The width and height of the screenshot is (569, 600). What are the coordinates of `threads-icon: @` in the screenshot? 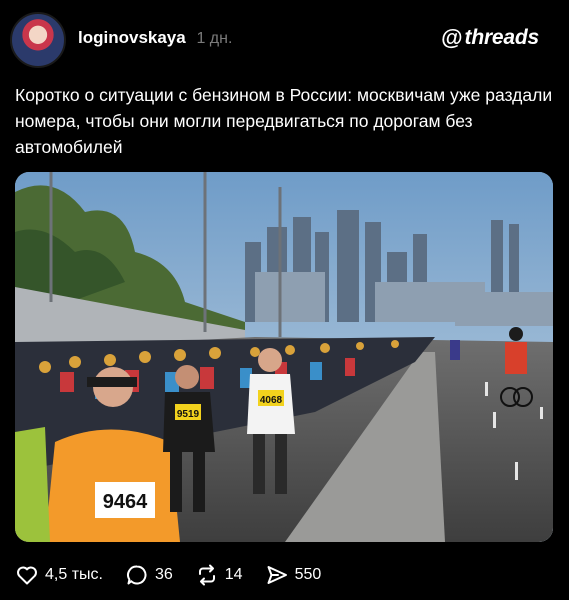 It's located at (452, 37).